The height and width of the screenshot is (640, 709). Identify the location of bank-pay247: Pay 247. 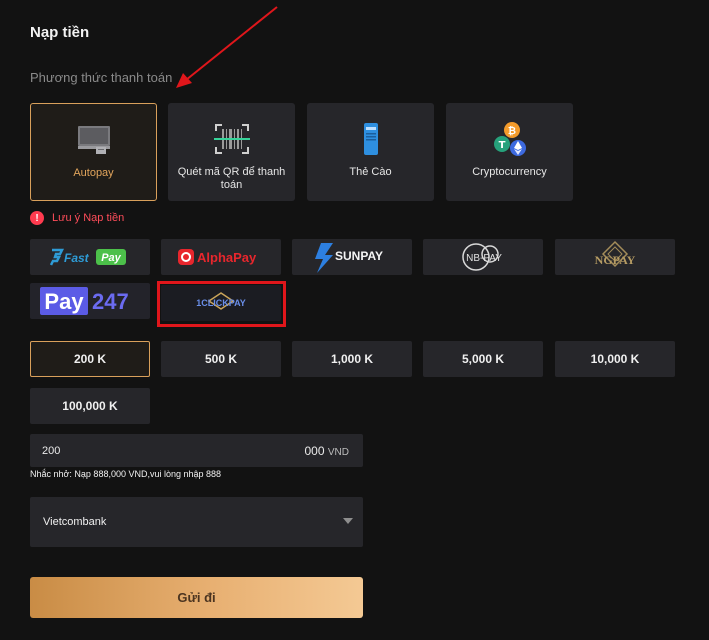
(90, 301).